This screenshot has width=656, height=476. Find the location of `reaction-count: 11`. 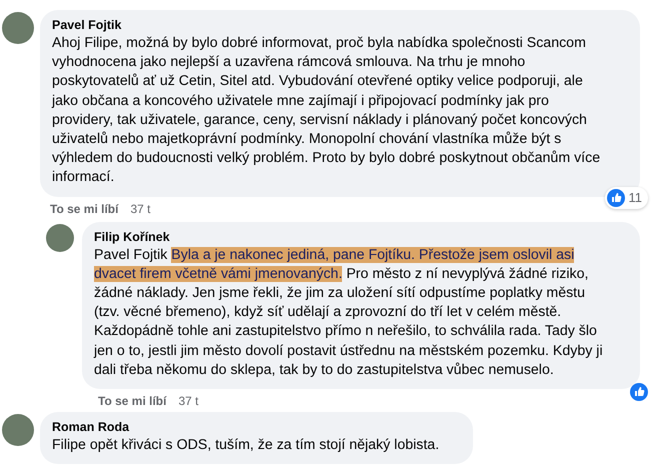

reaction-count: 11 is located at coordinates (626, 197).